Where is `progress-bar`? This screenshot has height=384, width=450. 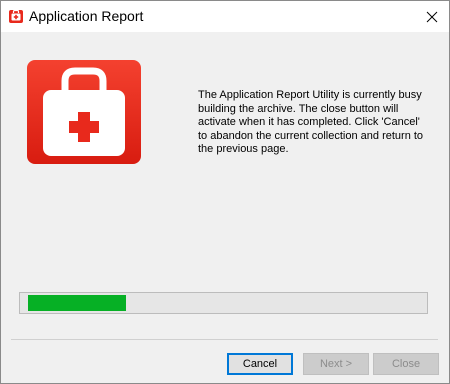 progress-bar is located at coordinates (223, 303).